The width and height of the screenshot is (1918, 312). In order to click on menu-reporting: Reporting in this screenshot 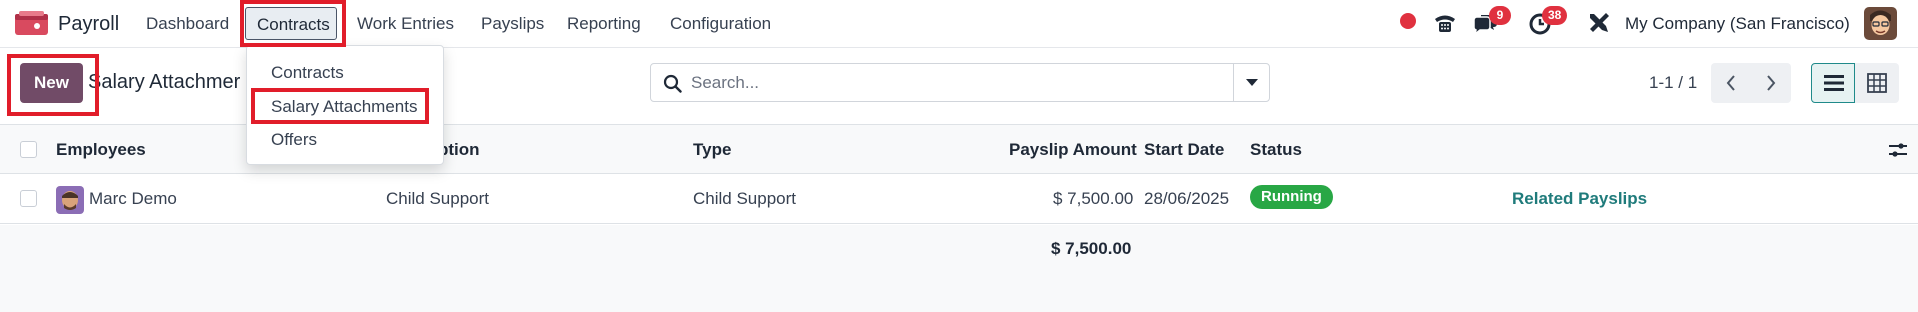, I will do `click(604, 24)`.